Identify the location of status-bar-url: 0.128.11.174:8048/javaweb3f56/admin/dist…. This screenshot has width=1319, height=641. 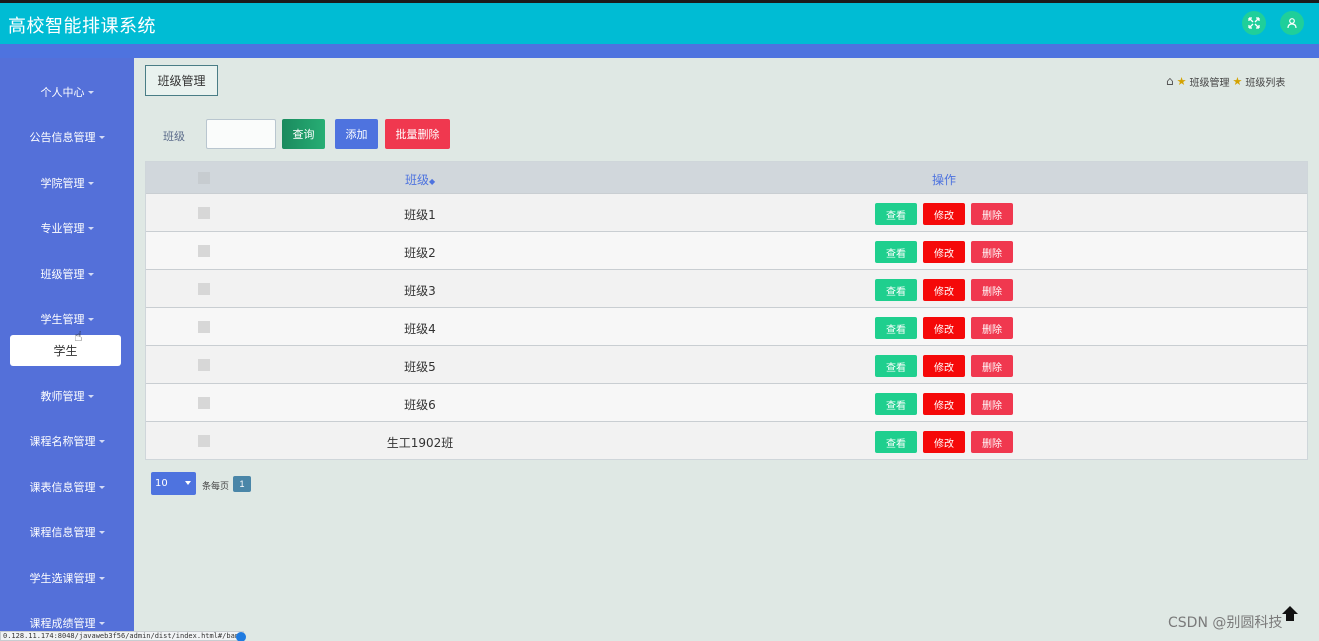
(122, 636).